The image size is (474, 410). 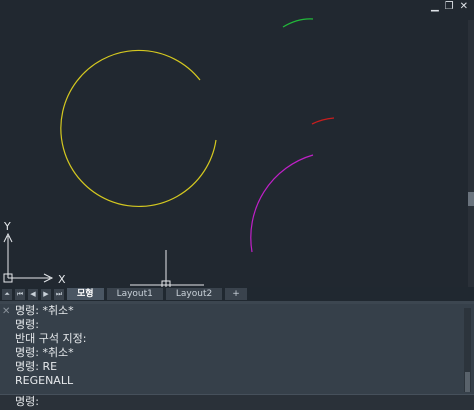 What do you see at coordinates (167, 268) in the screenshot?
I see `crosshair-cursor` at bounding box center [167, 268].